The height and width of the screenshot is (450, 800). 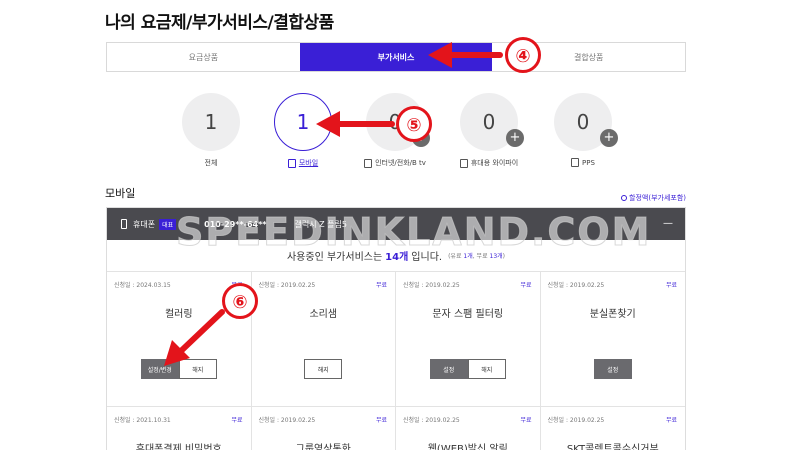 What do you see at coordinates (323, 447) in the screenshot?
I see `service-name: 그룹영상통화` at bounding box center [323, 447].